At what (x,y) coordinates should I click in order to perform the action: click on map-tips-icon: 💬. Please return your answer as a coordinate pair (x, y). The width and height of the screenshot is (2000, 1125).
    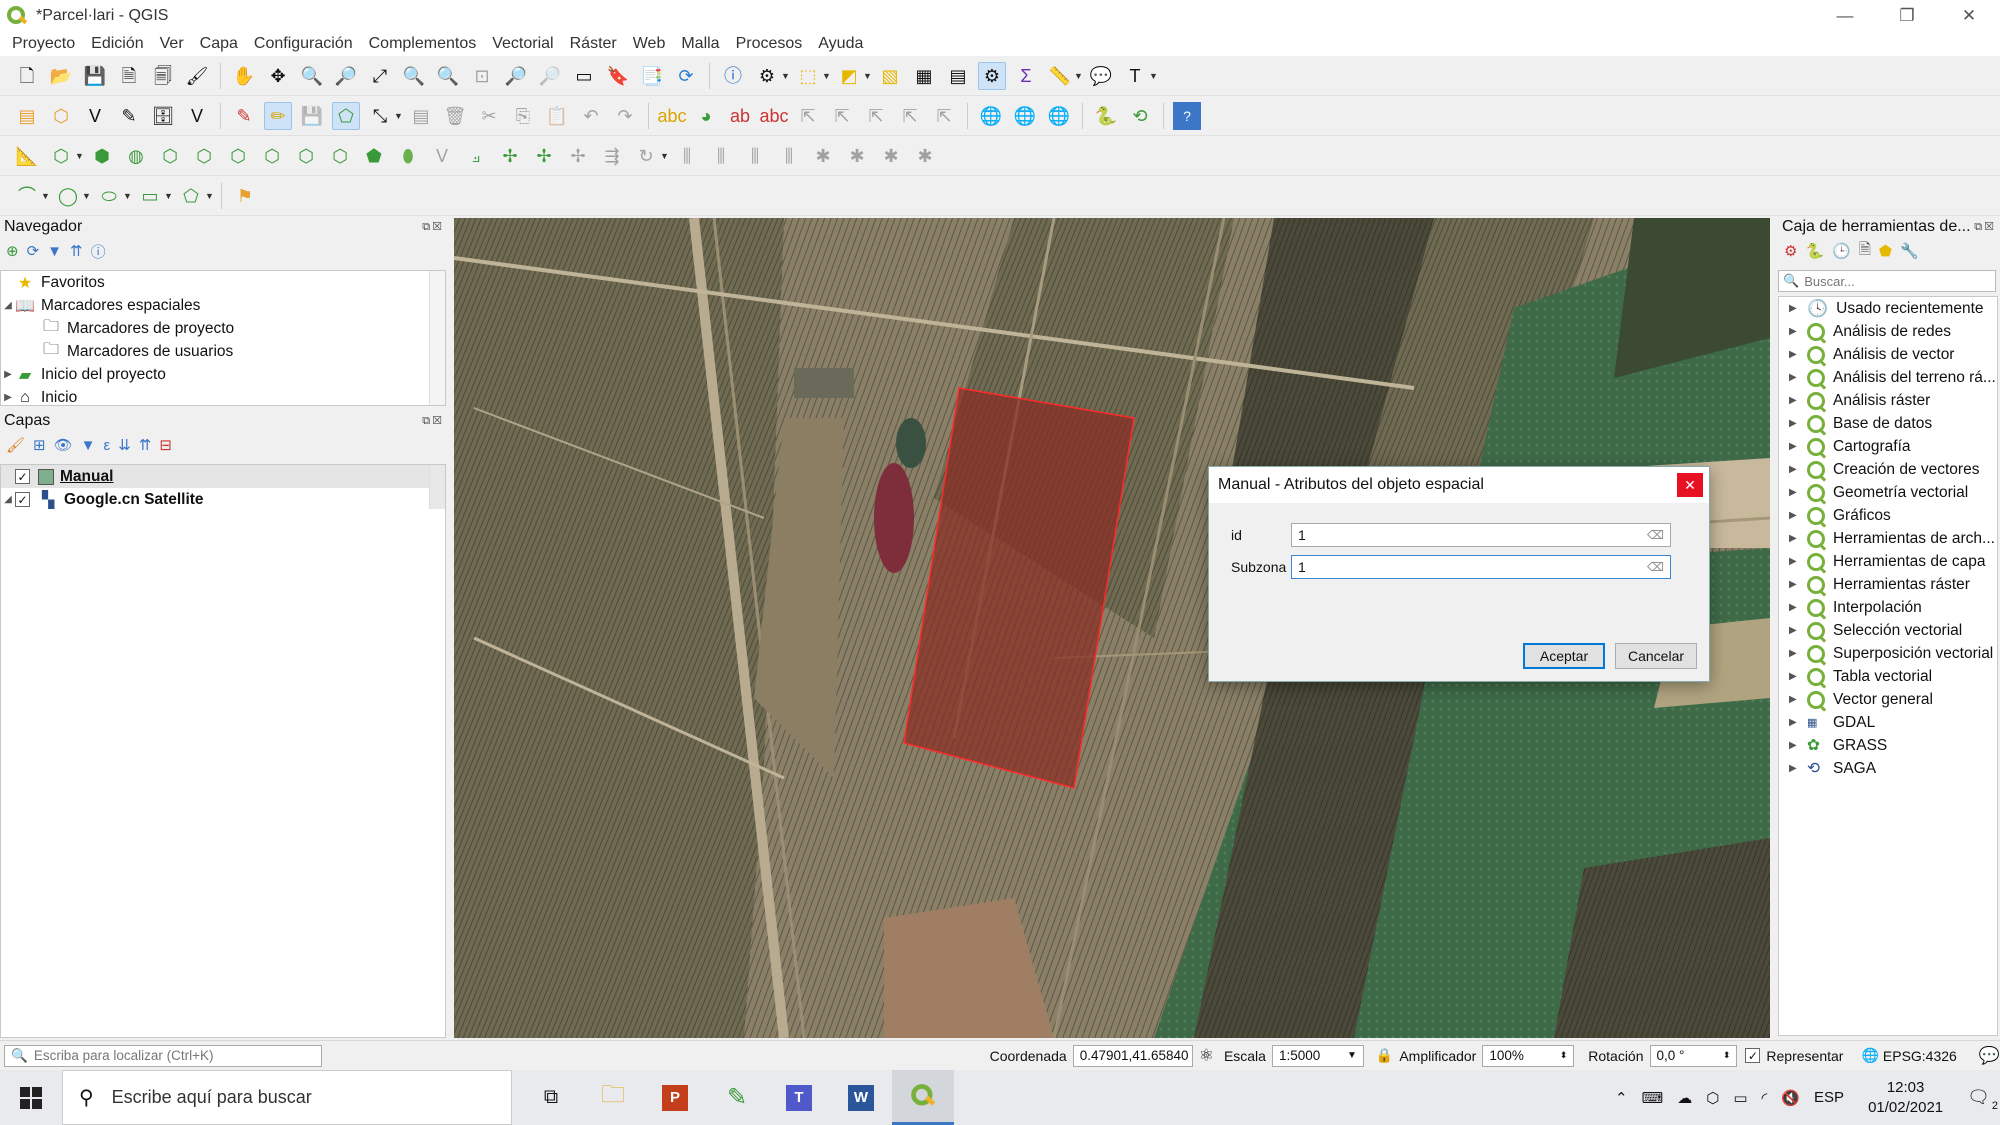
    Looking at the image, I should click on (1101, 76).